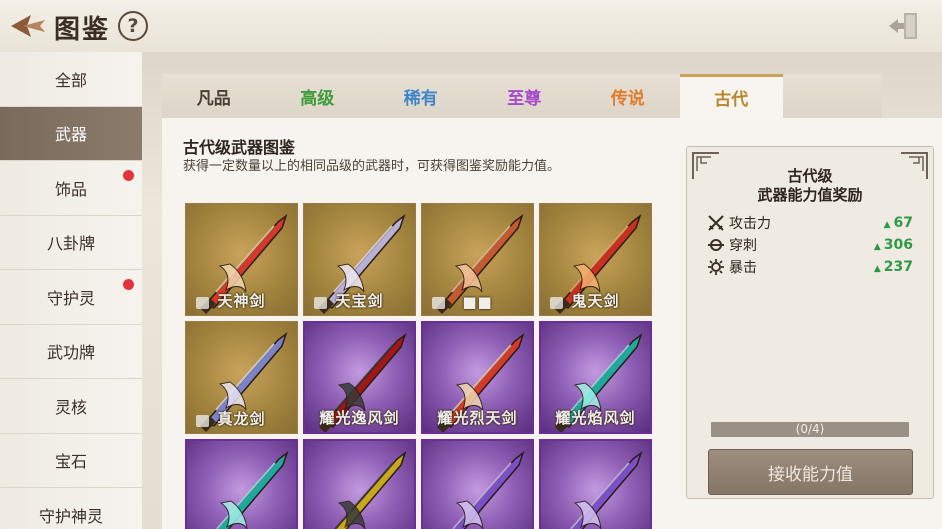  Describe the element at coordinates (810, 195) in the screenshot. I see `reward-title-line2: 武器能力值奖励` at that location.